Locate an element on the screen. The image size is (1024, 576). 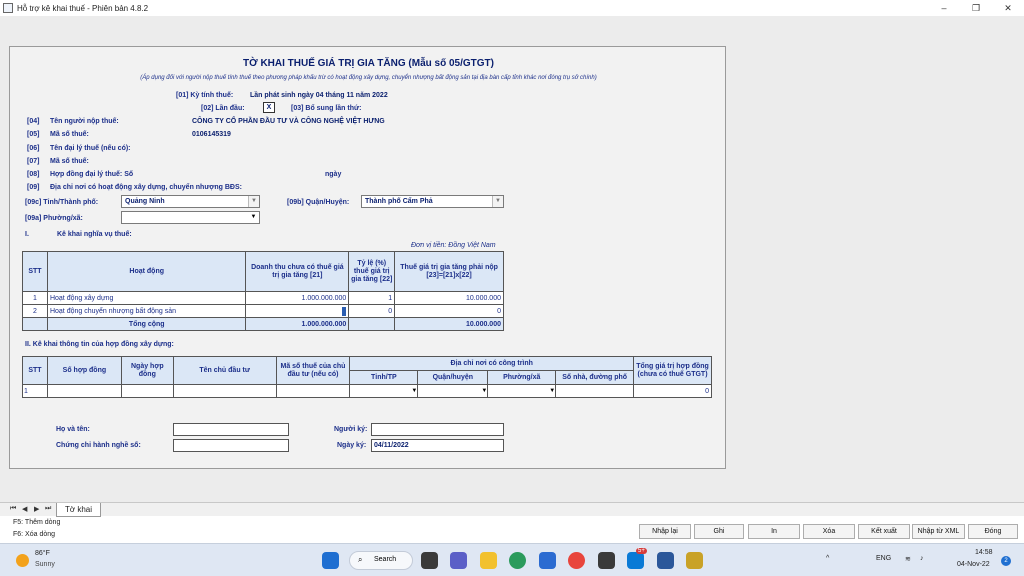
contract-total-cell: 0 is located at coordinates (672, 391).